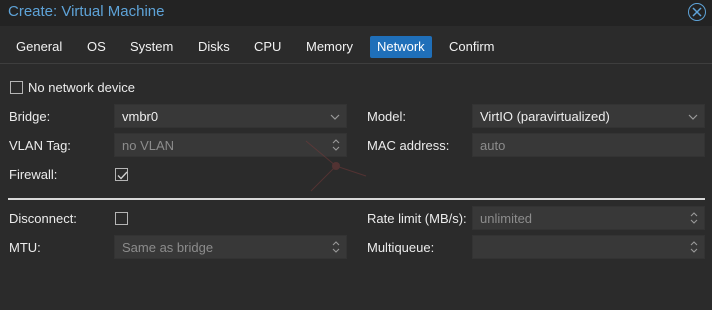 This screenshot has width=712, height=310. I want to click on rate-limit-value: unlimited, so click(506, 218).